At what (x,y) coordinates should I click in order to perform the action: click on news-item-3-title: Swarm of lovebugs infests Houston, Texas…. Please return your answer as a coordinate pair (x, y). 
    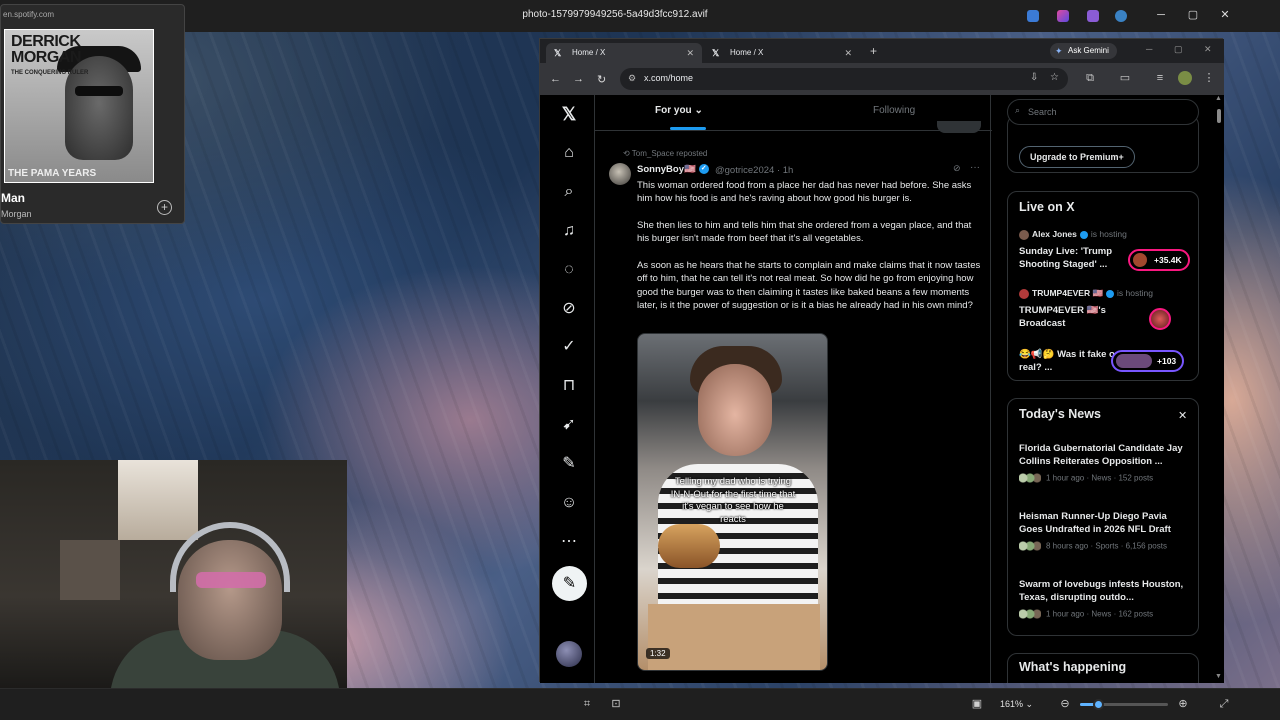
    Looking at the image, I should click on (1105, 591).